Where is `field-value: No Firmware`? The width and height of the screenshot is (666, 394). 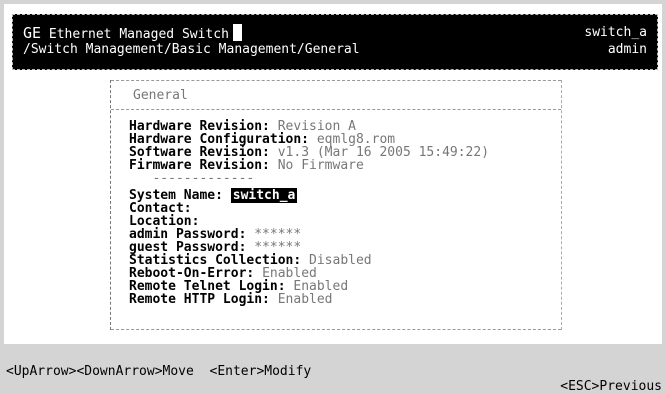 field-value: No Firmware is located at coordinates (320, 165).